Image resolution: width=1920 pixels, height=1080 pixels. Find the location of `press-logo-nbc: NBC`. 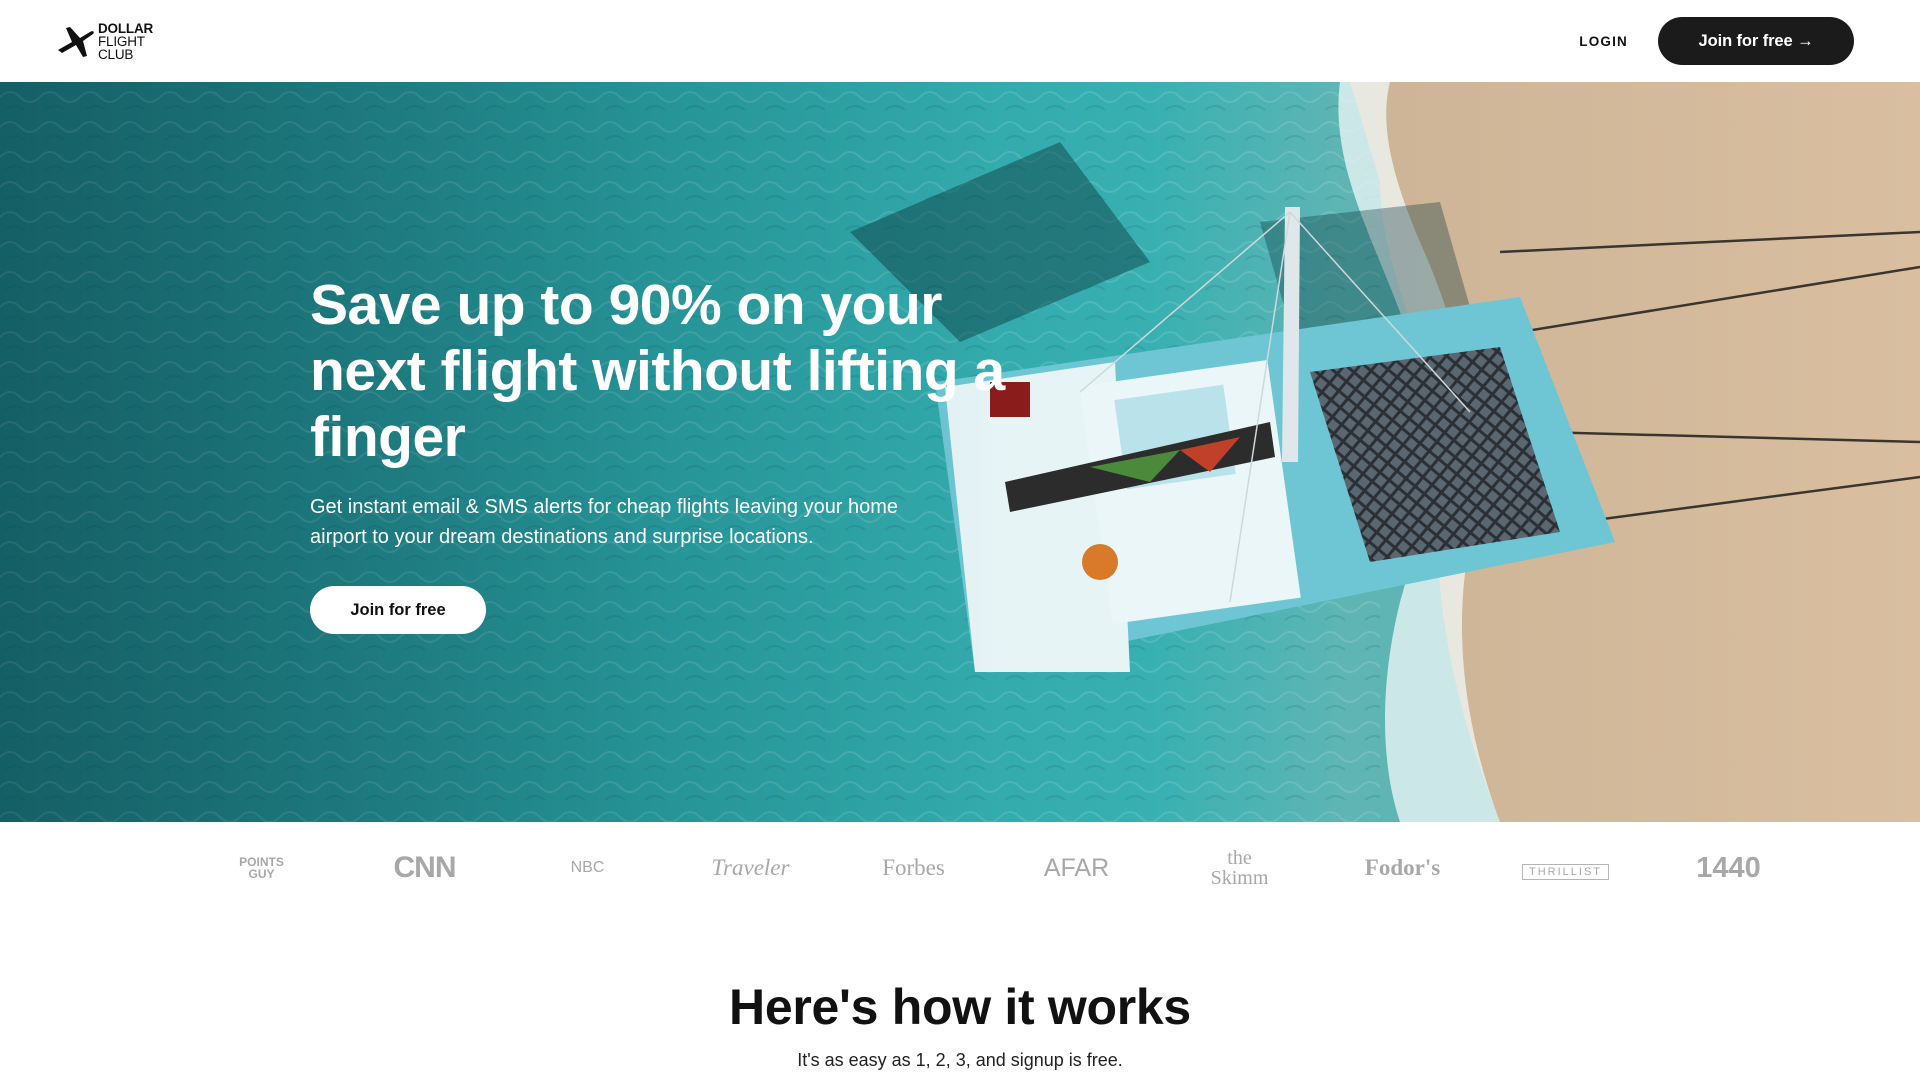

press-logo-nbc: NBC is located at coordinates (587, 867).